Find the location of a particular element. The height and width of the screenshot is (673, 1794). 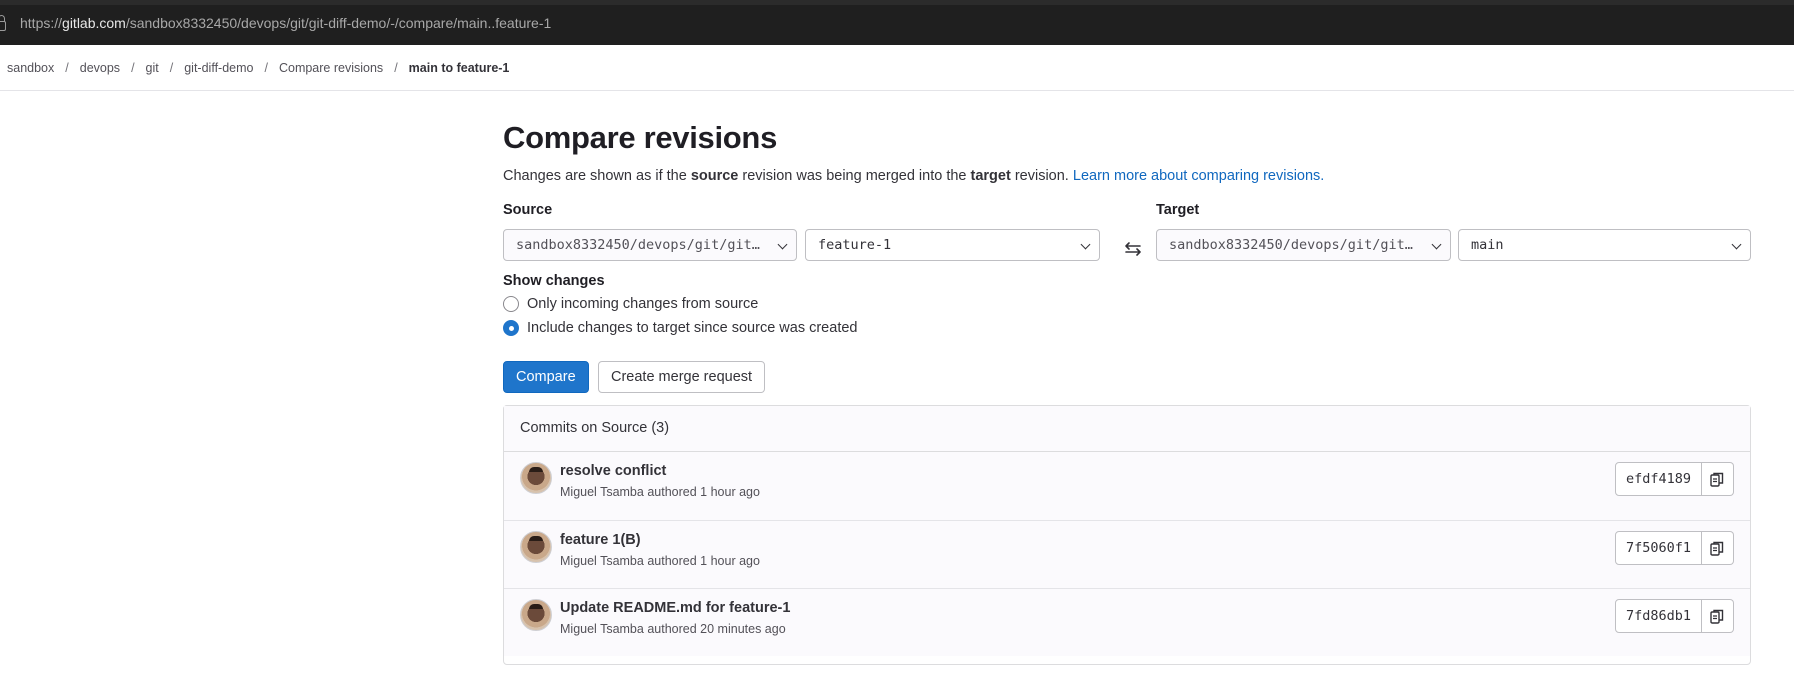

target-branch-value: main is located at coordinates (1487, 245).